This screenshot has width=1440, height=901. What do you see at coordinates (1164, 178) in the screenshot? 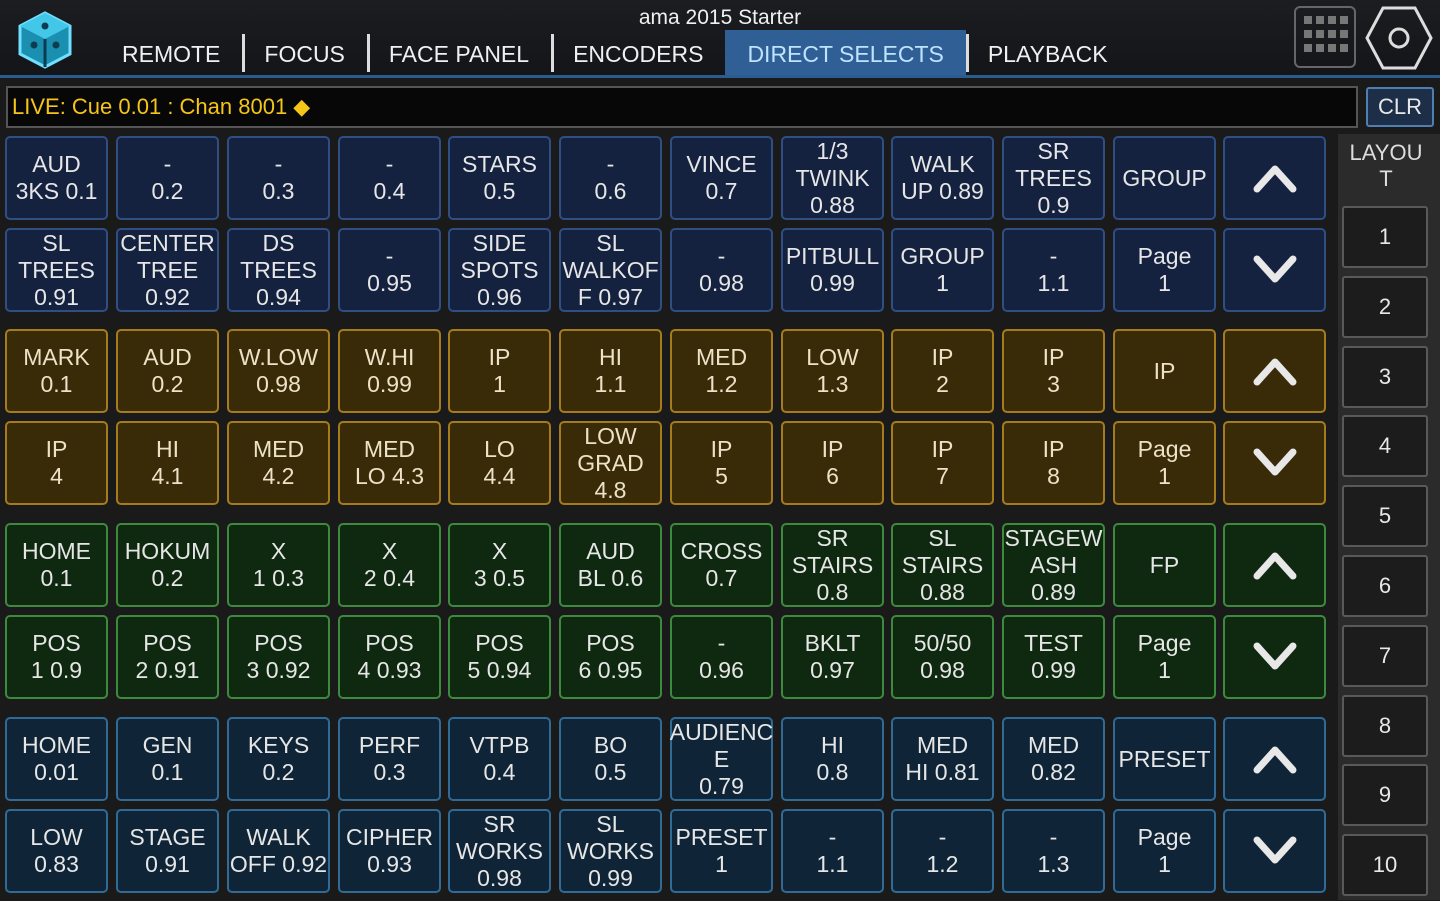
I see `direct-select-button: GROUP` at bounding box center [1164, 178].